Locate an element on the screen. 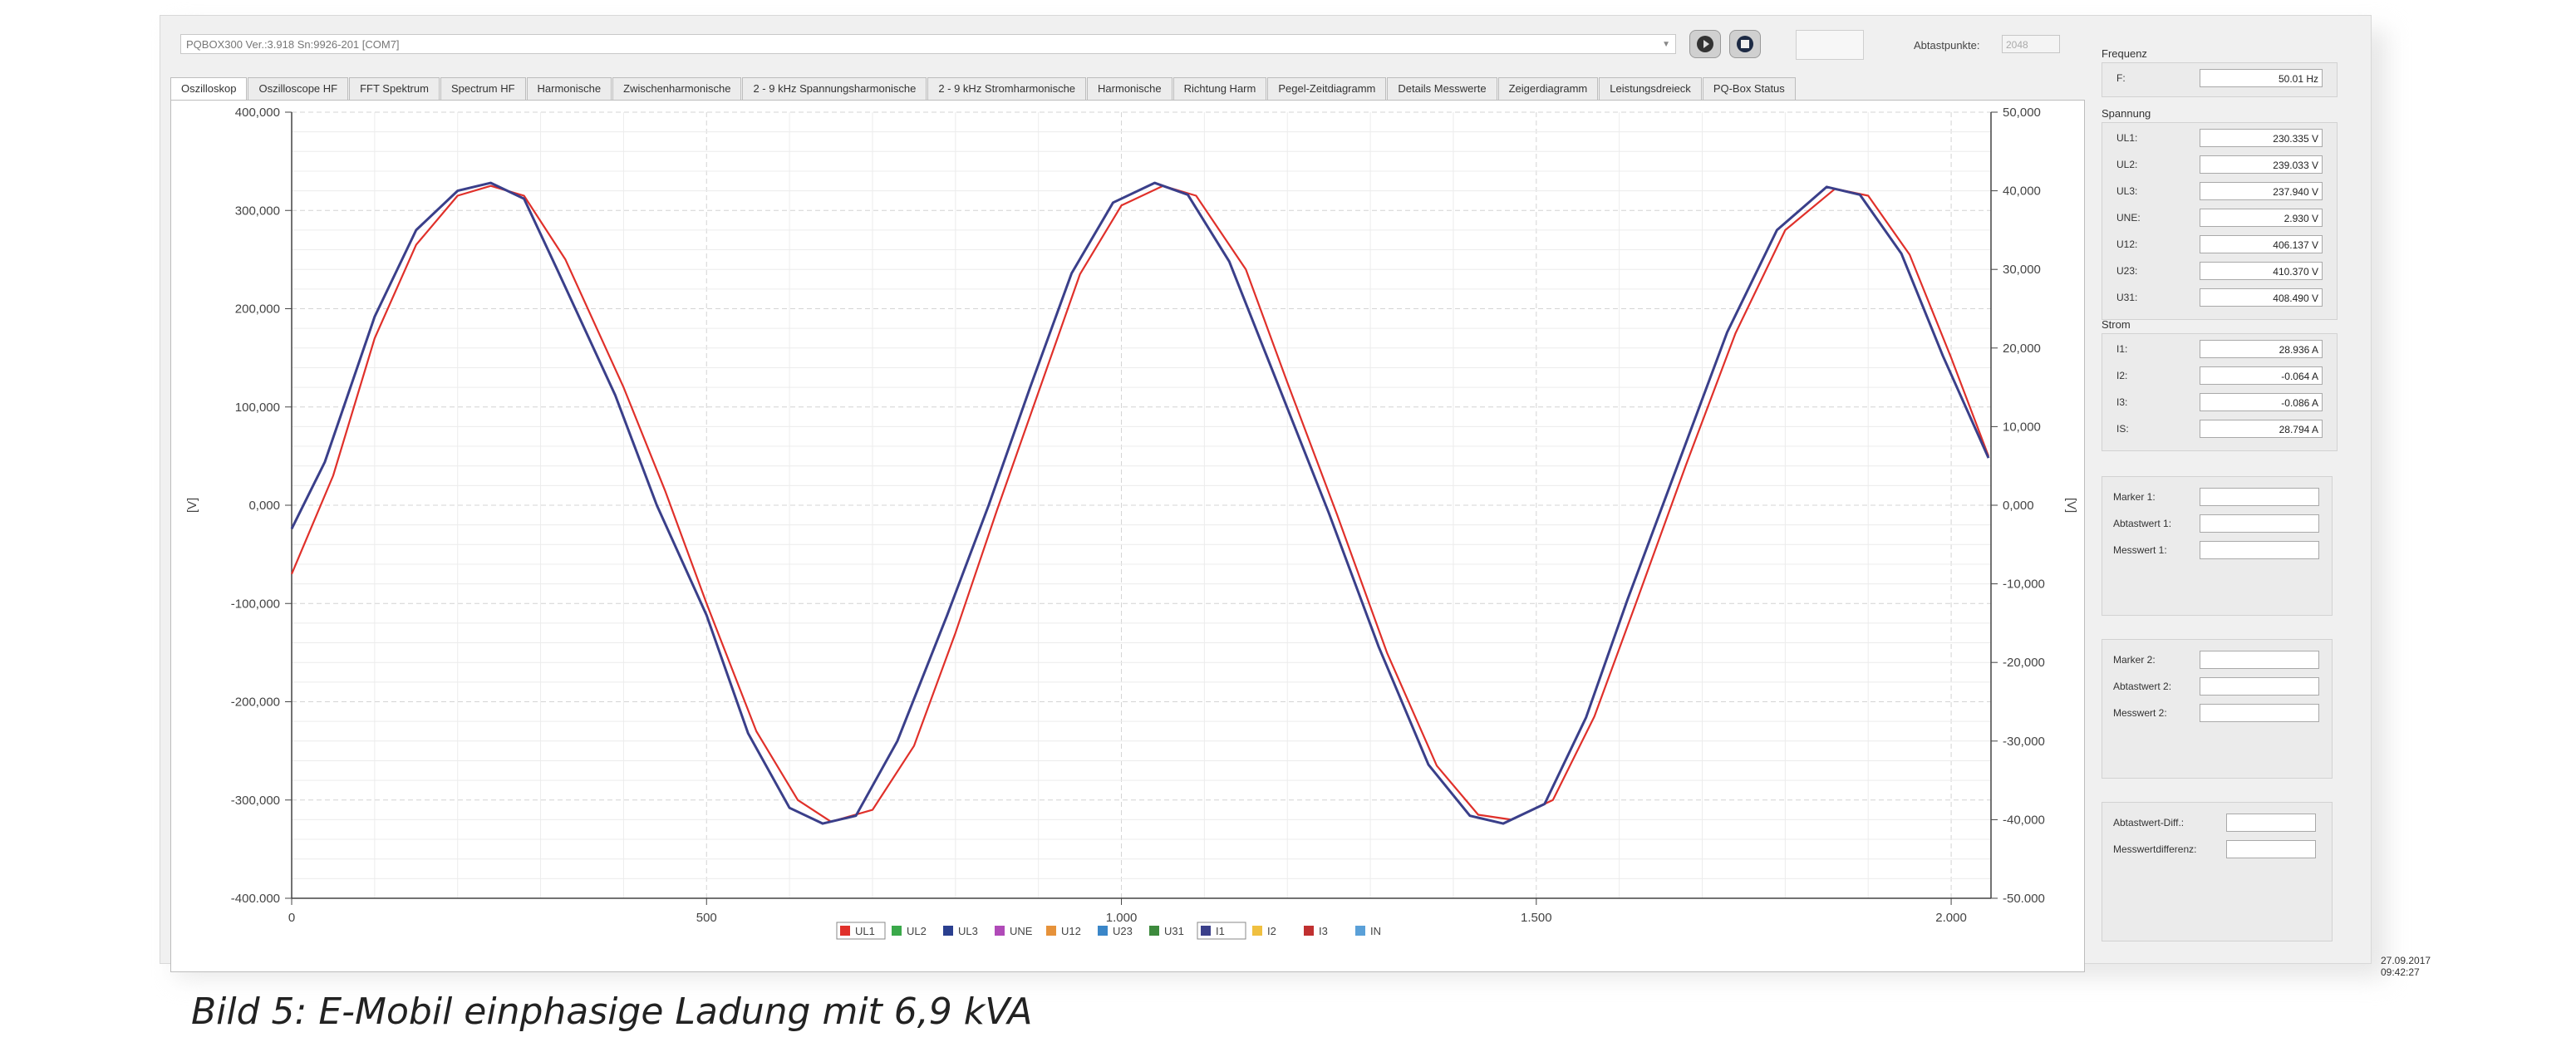 The height and width of the screenshot is (1052, 2576). tab-2-9-khz-stromharmonische: 2 - 9 kHz Stromharmonische is located at coordinates (1007, 88).